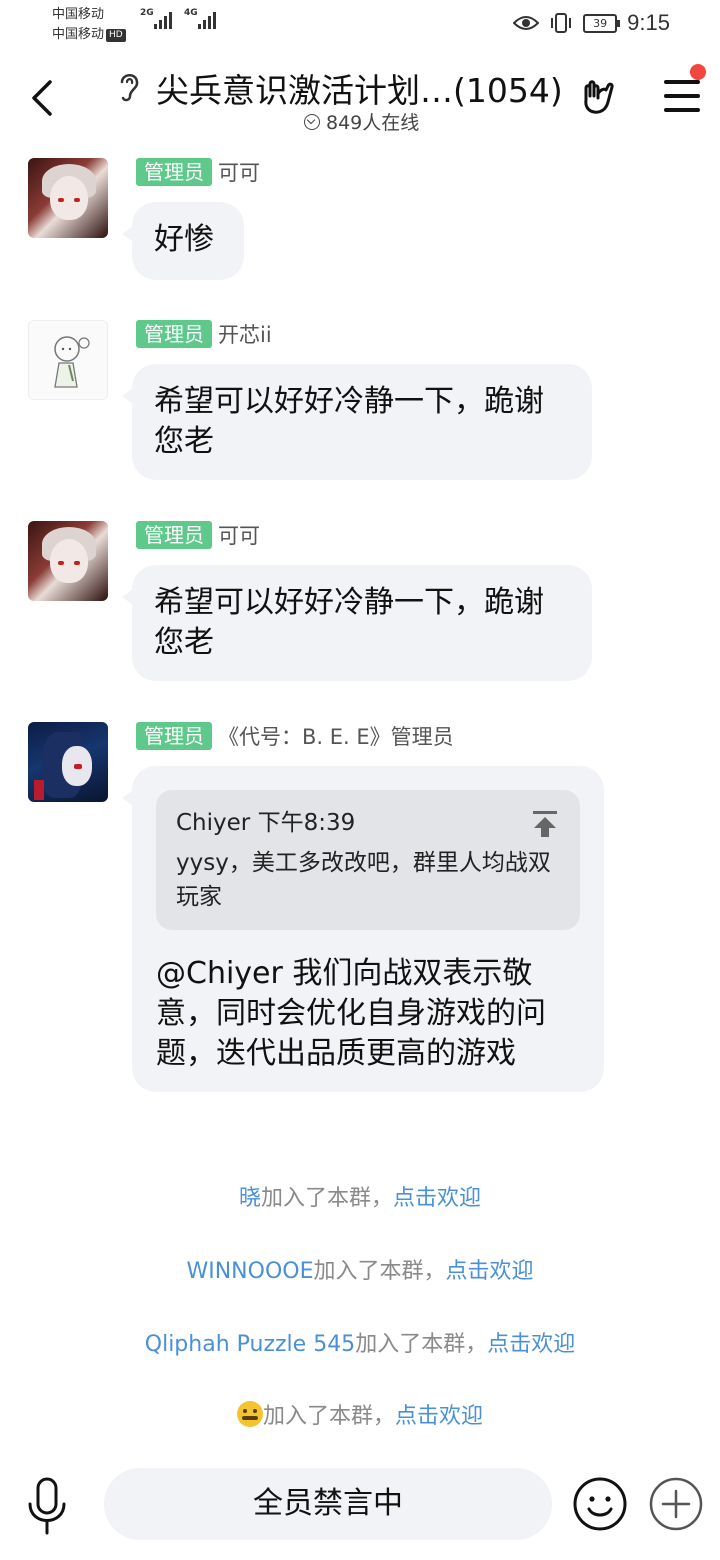 The image size is (720, 1560). What do you see at coordinates (129, 86) in the screenshot?
I see `ear-icon` at bounding box center [129, 86].